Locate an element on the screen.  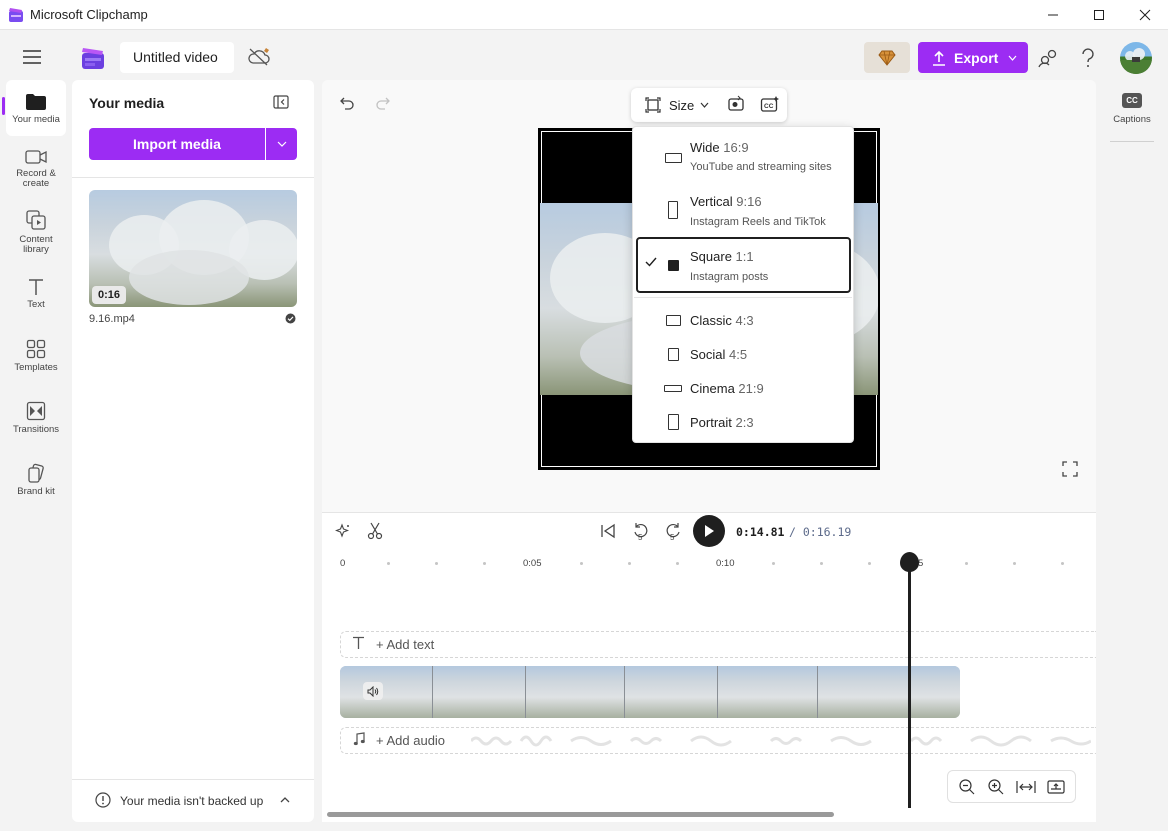
cloud-offline-icon is located at coordinates (259, 57).